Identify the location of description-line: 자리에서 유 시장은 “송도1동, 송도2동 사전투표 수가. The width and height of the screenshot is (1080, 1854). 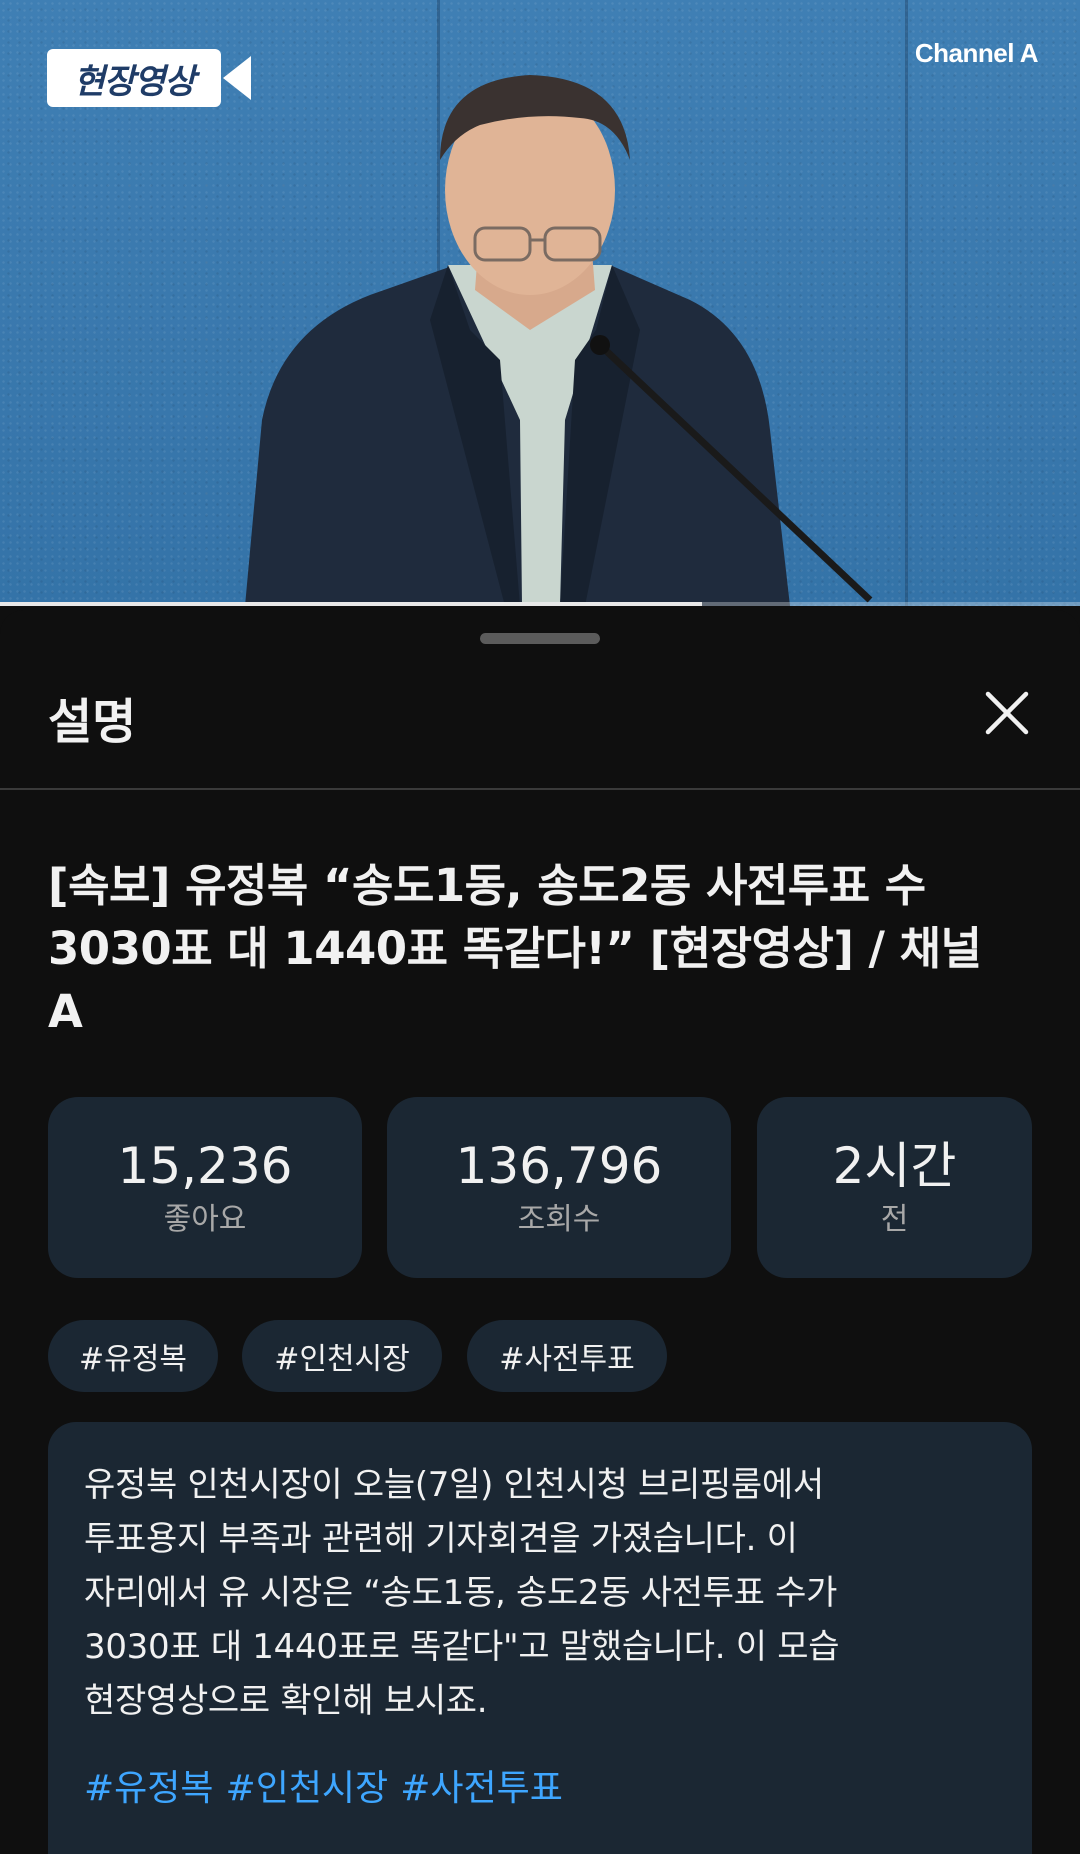
(461, 1593).